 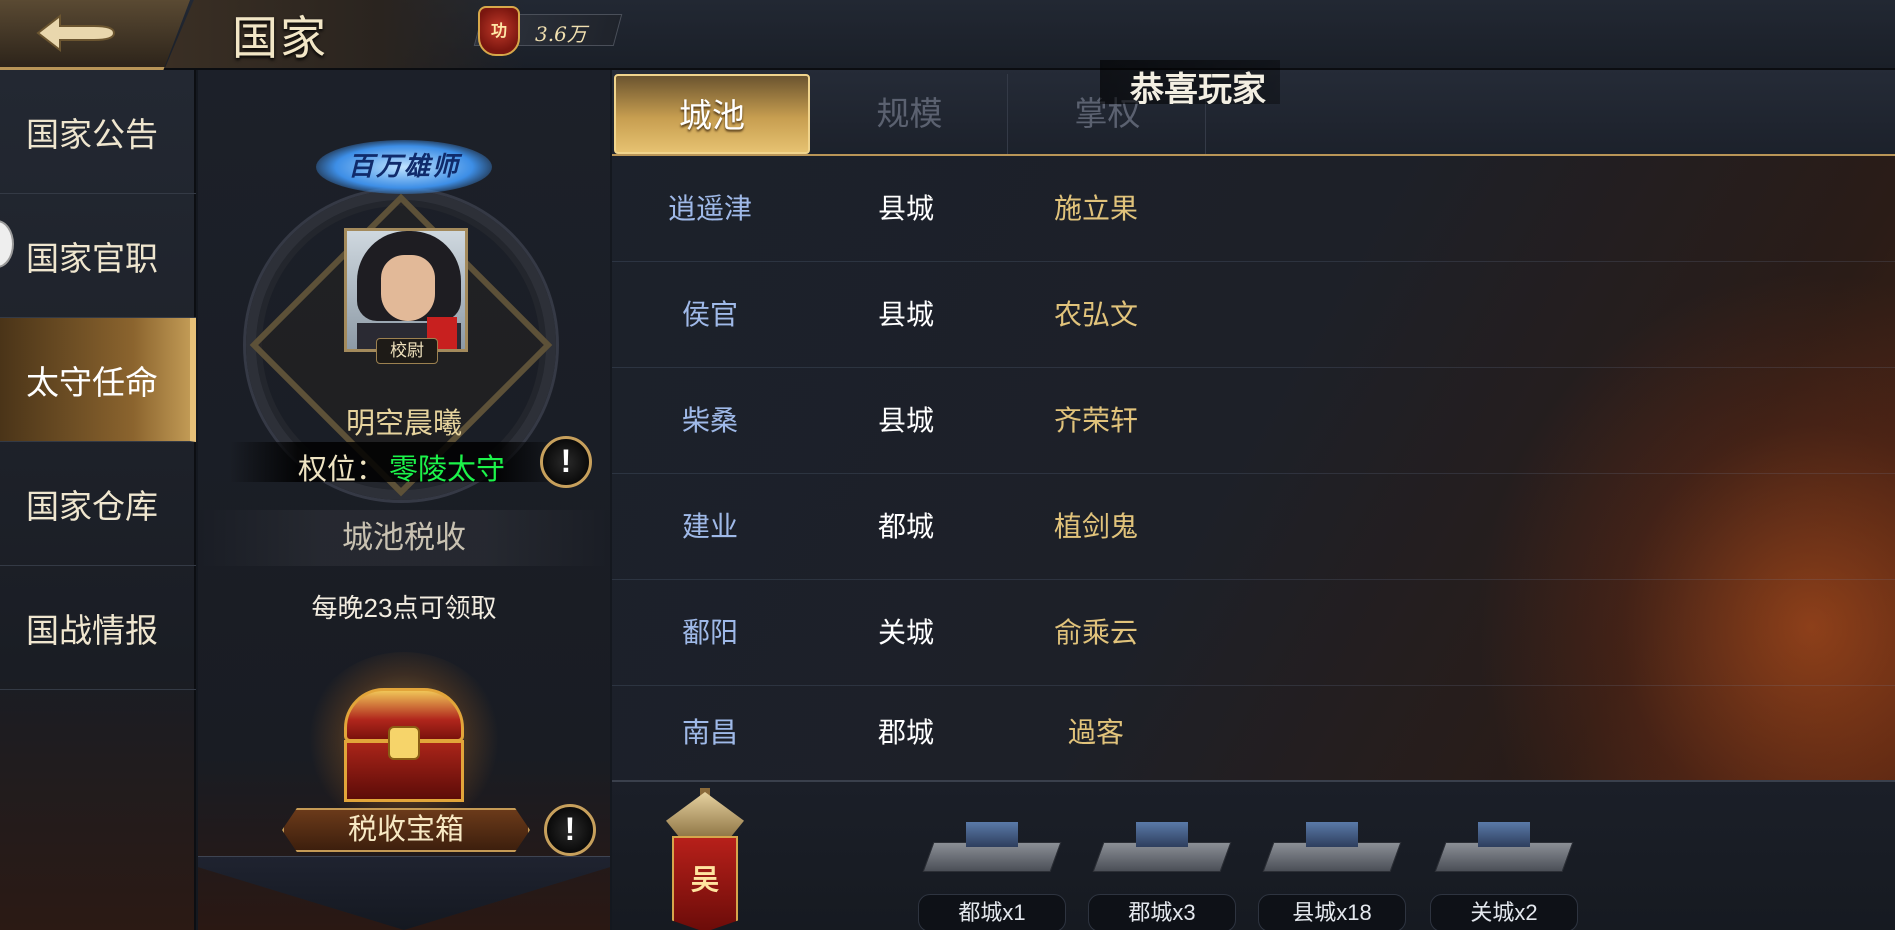 I want to click on tax-note: 每晚23点可领取, so click(x=404, y=608).